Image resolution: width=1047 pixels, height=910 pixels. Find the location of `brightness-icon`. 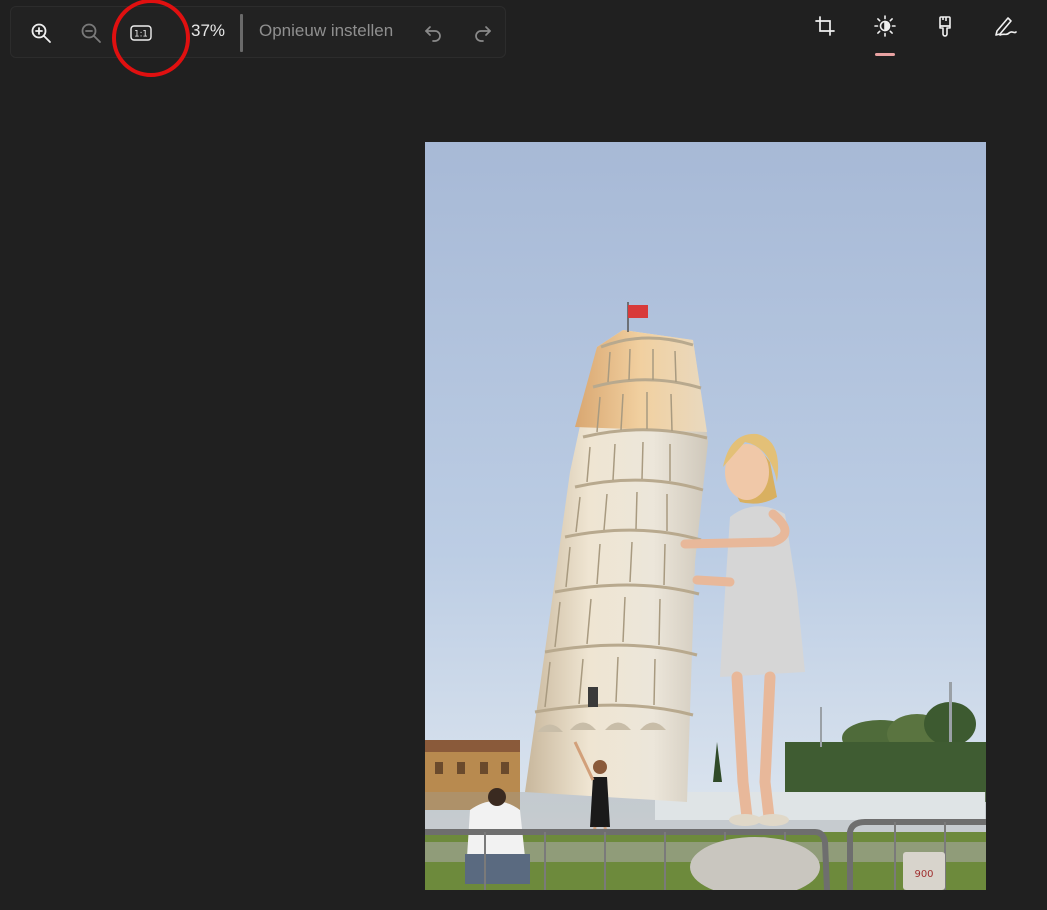

brightness-icon is located at coordinates (885, 26).